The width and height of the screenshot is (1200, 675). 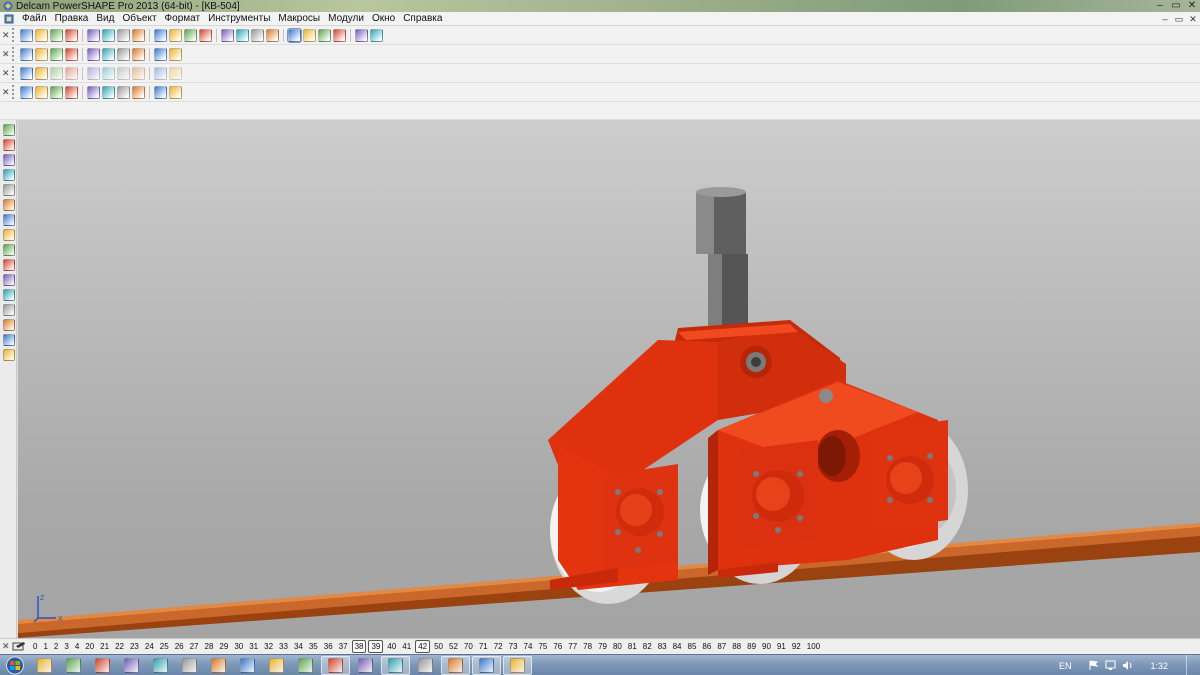 What do you see at coordinates (335, 665) in the screenshot?
I see `taskbar-button-image-viewer` at bounding box center [335, 665].